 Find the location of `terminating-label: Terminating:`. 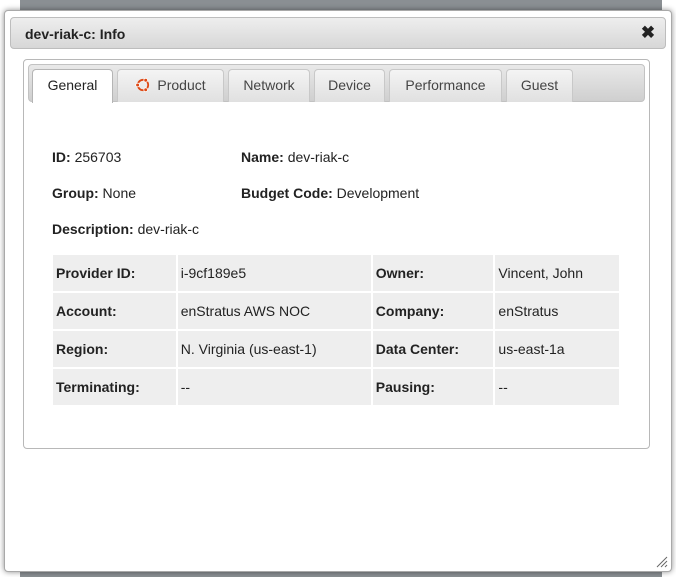

terminating-label: Terminating: is located at coordinates (114, 387).